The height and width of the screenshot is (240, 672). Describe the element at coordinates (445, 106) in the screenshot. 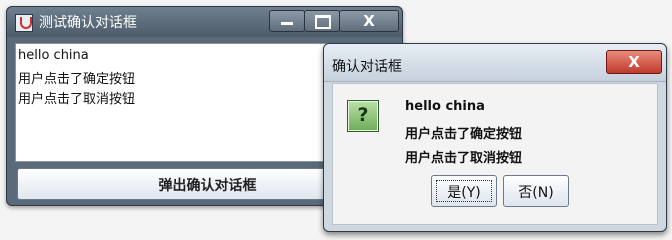

I see `dialog-message-line: hello china` at that location.